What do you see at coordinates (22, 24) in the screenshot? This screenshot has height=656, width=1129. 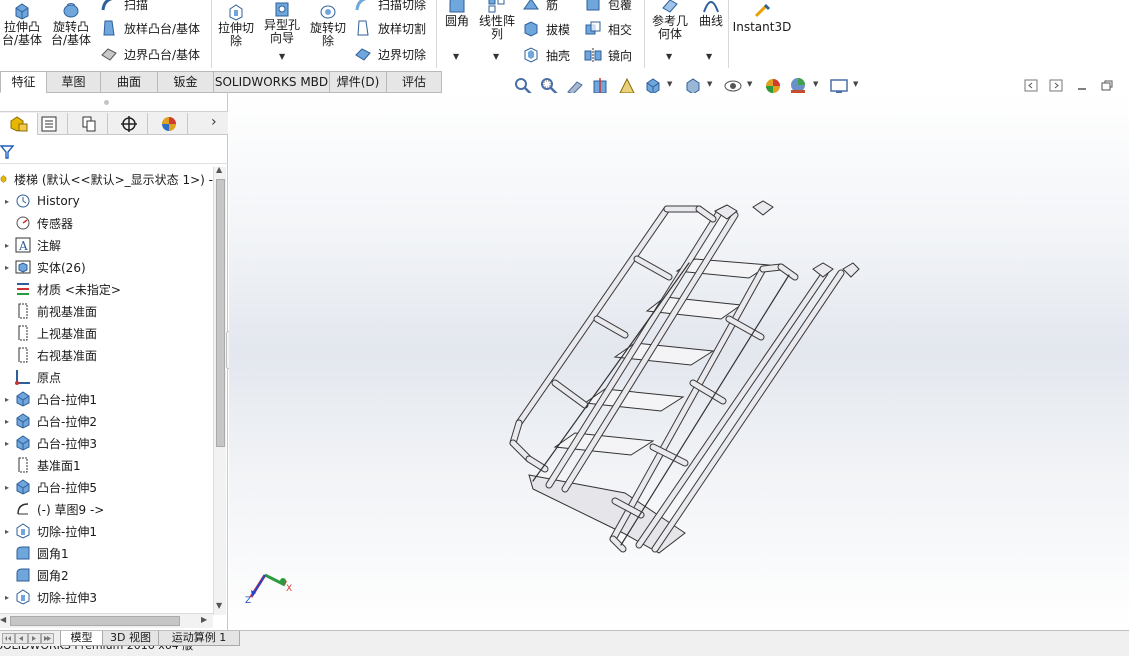 I see `extrude-boss-button: 拉伸凸 台/基体` at bounding box center [22, 24].